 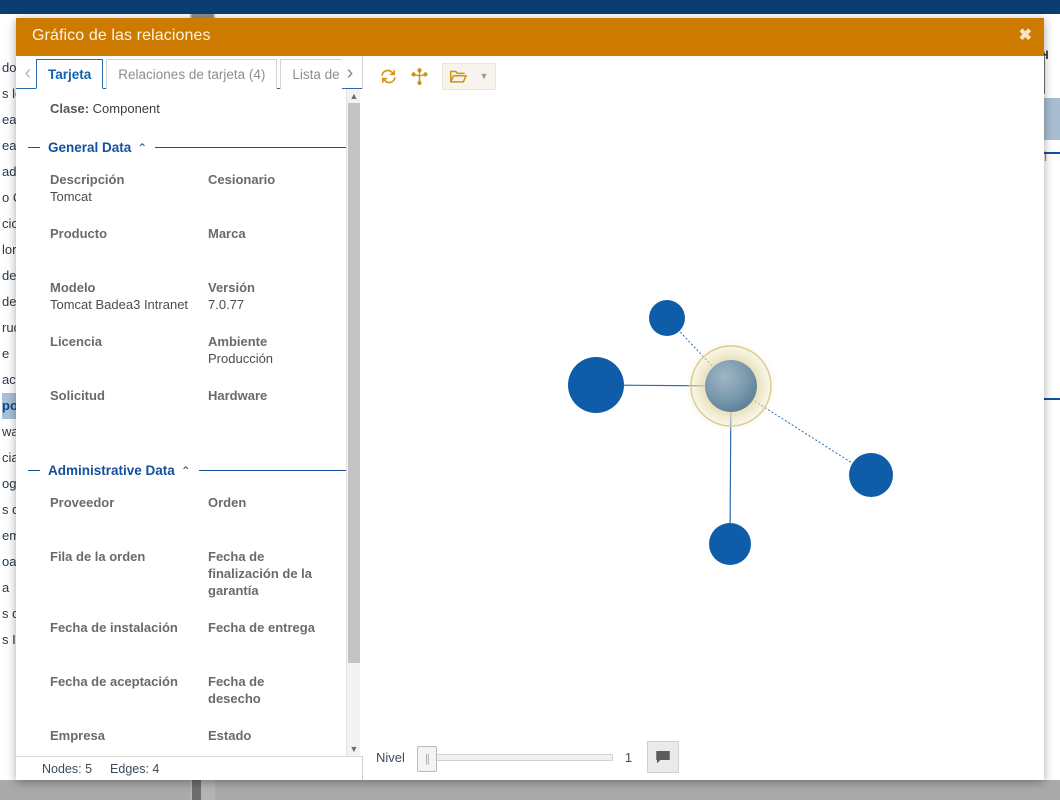 I want to click on field-label: Ambiente, so click(x=238, y=341).